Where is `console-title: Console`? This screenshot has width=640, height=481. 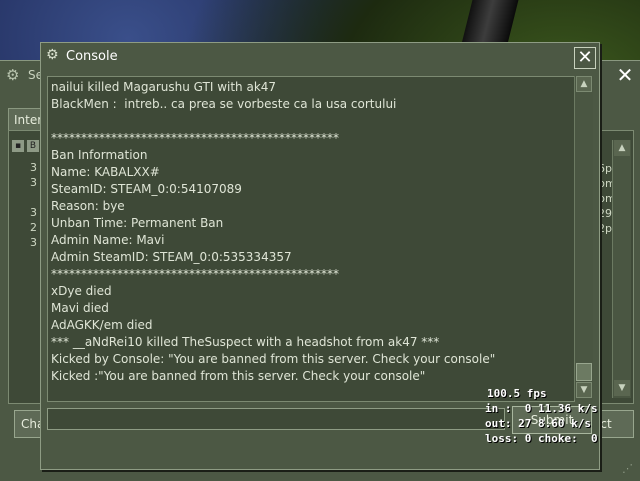 console-title: Console is located at coordinates (92, 56).